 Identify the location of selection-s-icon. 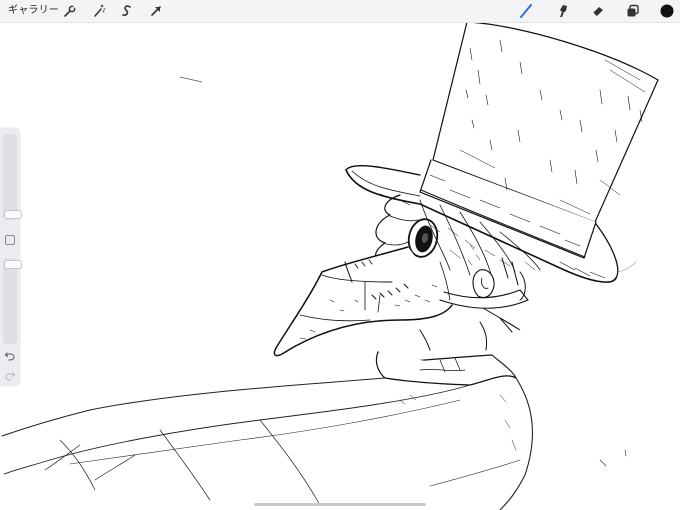
(126, 10).